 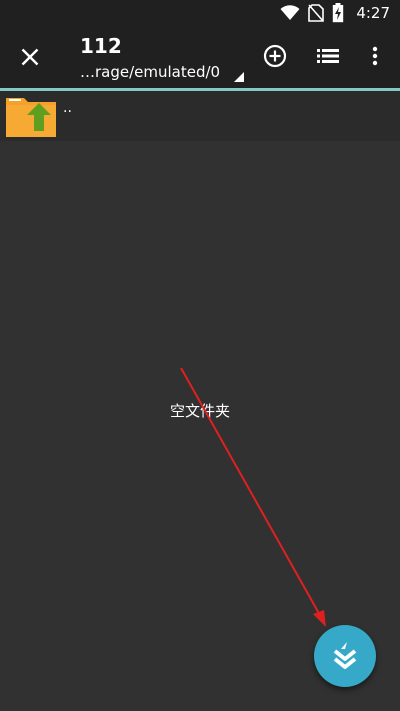 I want to click on folder-up-icon, so click(x=31, y=117).